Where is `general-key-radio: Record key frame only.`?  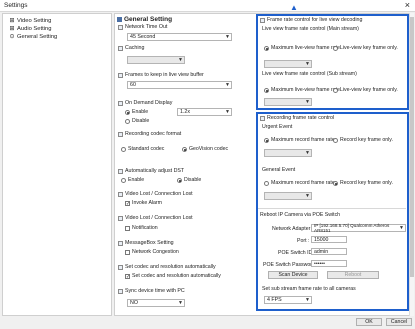
general-key-radio: Record key frame only. is located at coordinates (363, 183).